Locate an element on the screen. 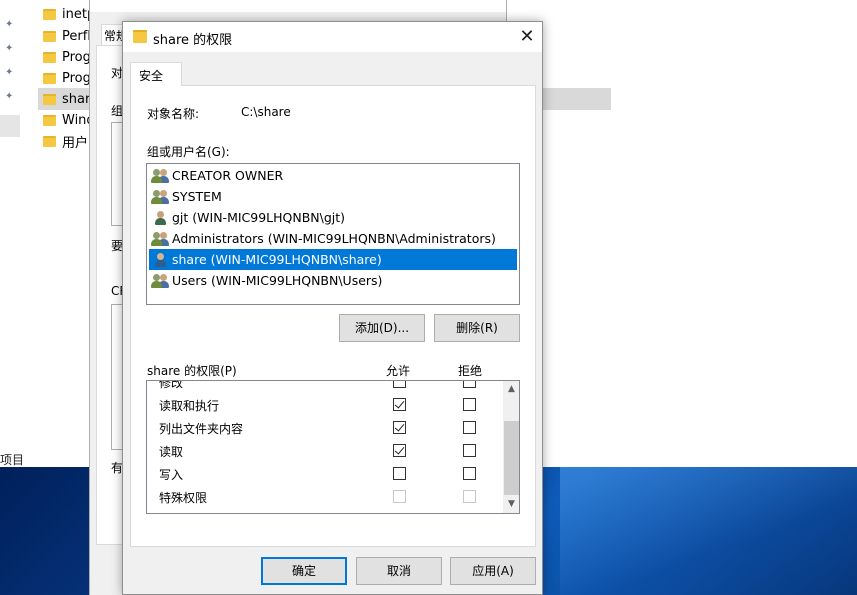 Image resolution: width=857 pixels, height=595 pixels. deny-checkbox-modify is located at coordinates (469, 384).